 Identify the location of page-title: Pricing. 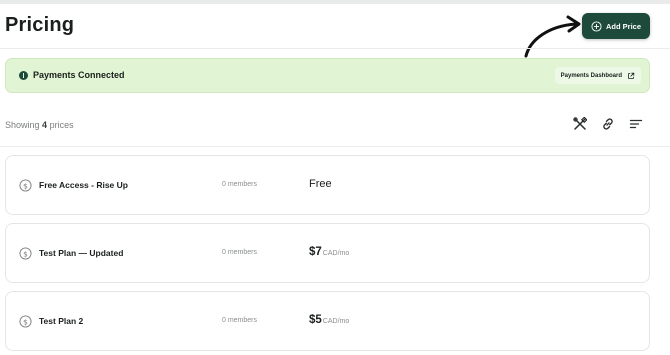
(40, 25).